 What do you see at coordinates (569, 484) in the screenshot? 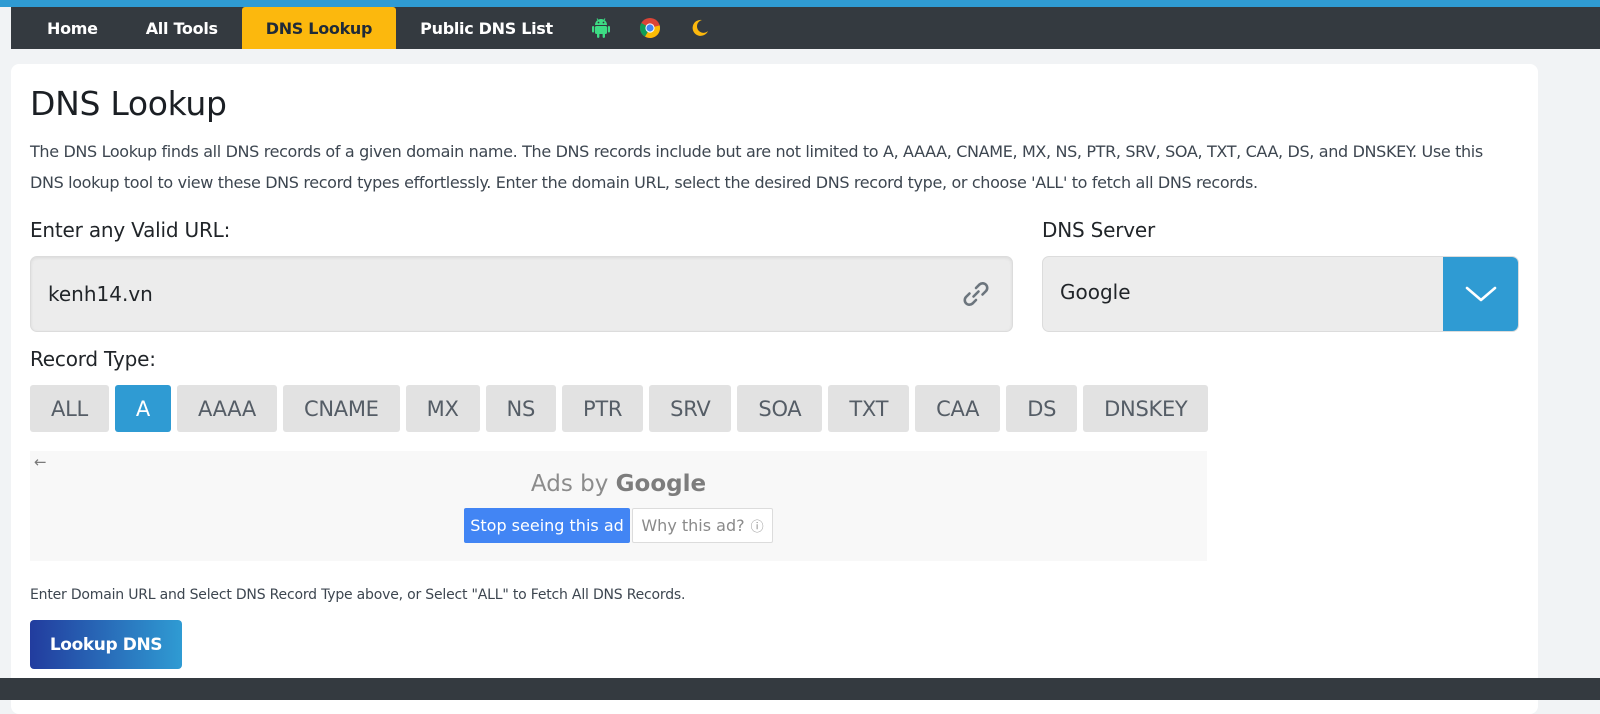
I see `ads-by-text: Ads by` at bounding box center [569, 484].